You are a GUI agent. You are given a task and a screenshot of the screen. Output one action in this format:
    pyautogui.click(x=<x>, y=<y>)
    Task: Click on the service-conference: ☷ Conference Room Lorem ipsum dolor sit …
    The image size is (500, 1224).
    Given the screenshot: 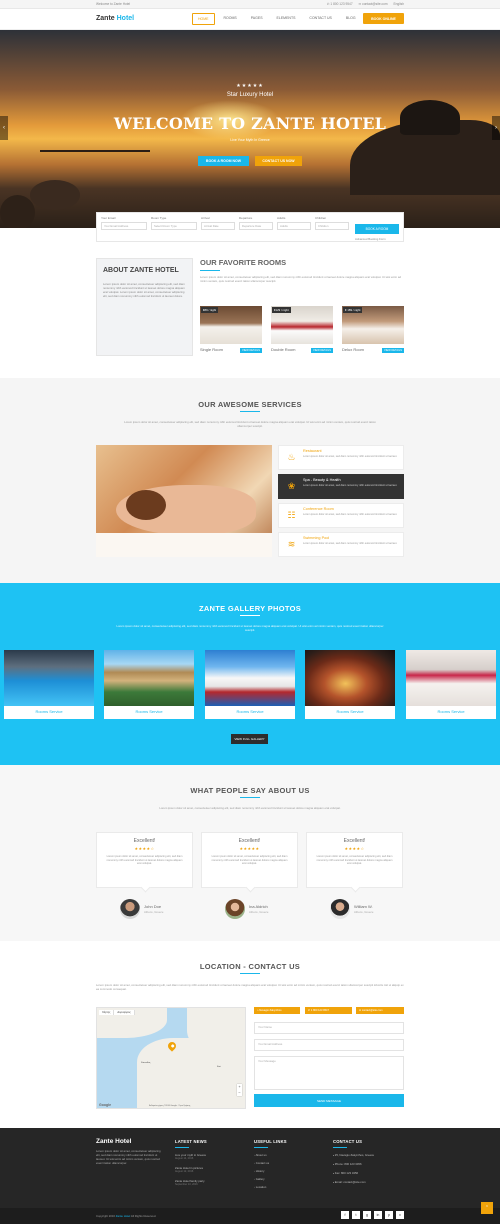 What is the action you would take?
    pyautogui.click(x=341, y=515)
    